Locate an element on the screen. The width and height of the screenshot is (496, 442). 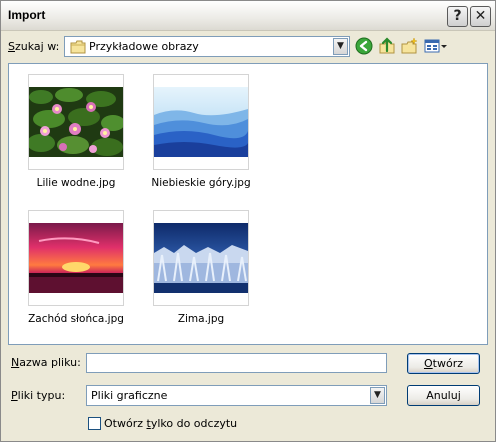
close-button: ✕ is located at coordinates (480, 16).